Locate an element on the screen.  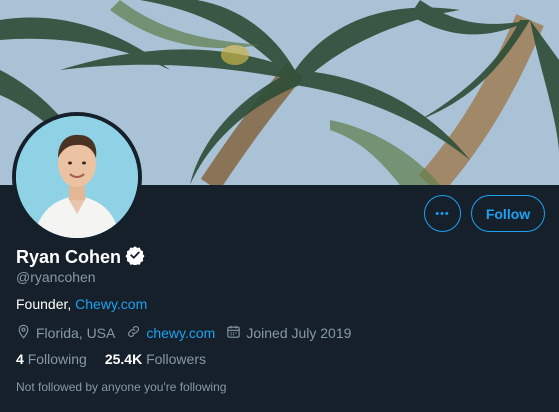
following-count: 4 is located at coordinates (20, 359).